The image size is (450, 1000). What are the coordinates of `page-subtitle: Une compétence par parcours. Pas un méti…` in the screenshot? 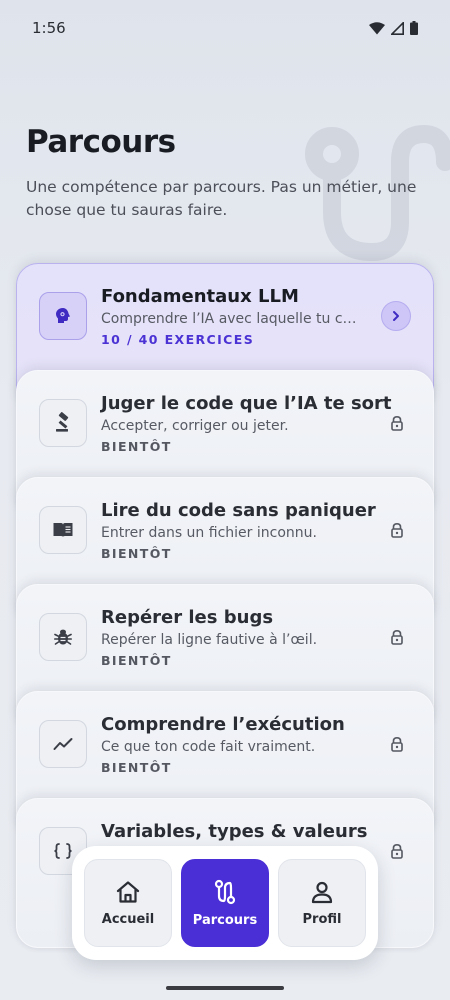 It's located at (221, 198).